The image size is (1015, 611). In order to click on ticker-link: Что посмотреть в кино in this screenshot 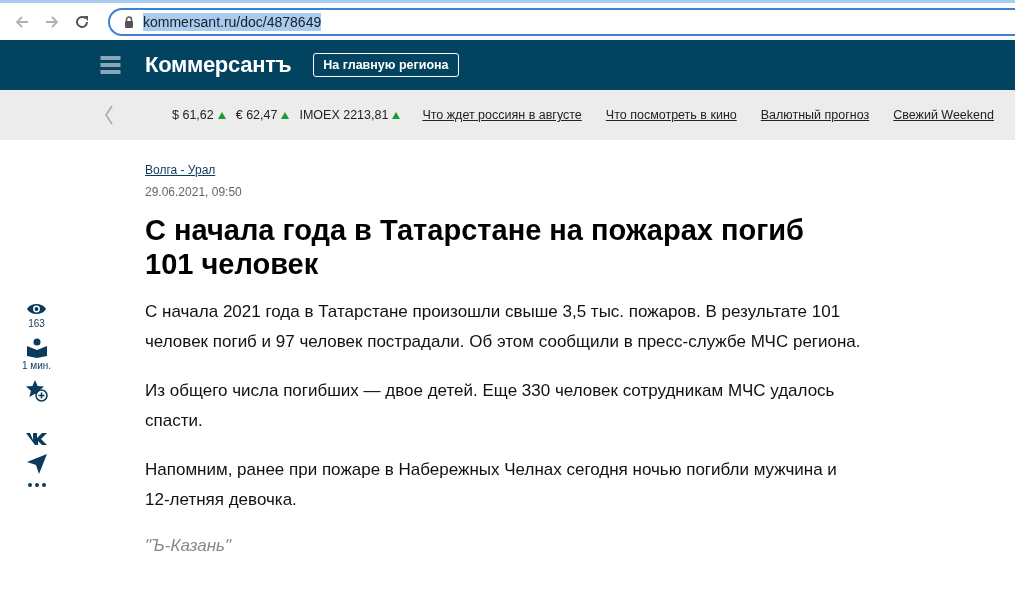, I will do `click(671, 115)`.